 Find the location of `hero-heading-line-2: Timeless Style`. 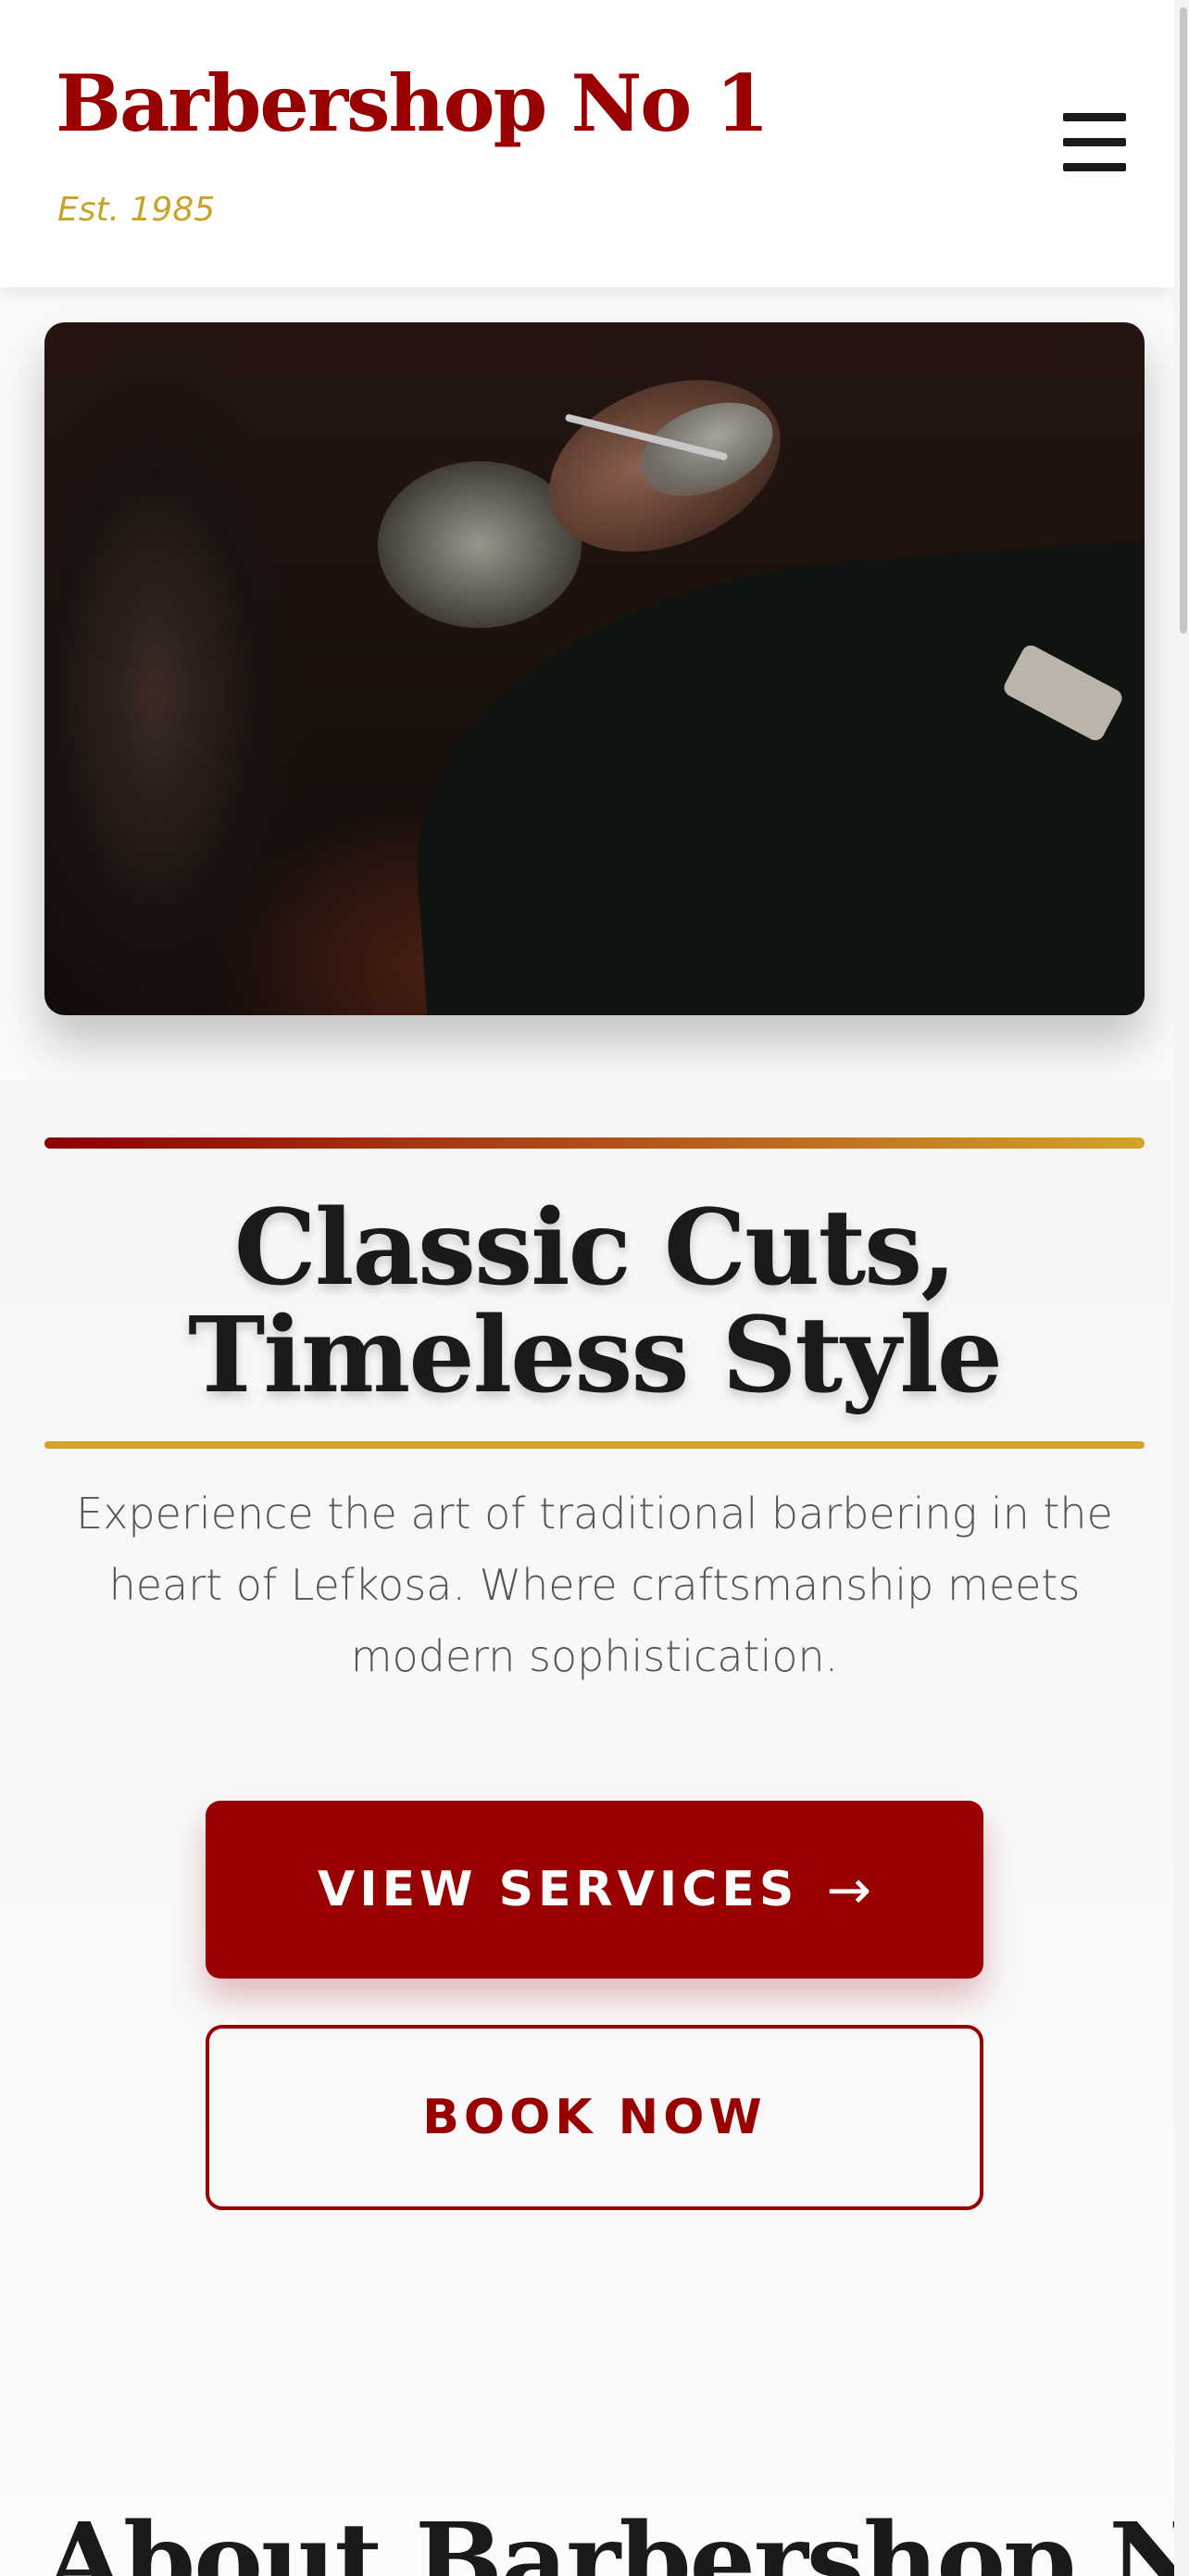

hero-heading-line-2: Timeless Style is located at coordinates (595, 1355).